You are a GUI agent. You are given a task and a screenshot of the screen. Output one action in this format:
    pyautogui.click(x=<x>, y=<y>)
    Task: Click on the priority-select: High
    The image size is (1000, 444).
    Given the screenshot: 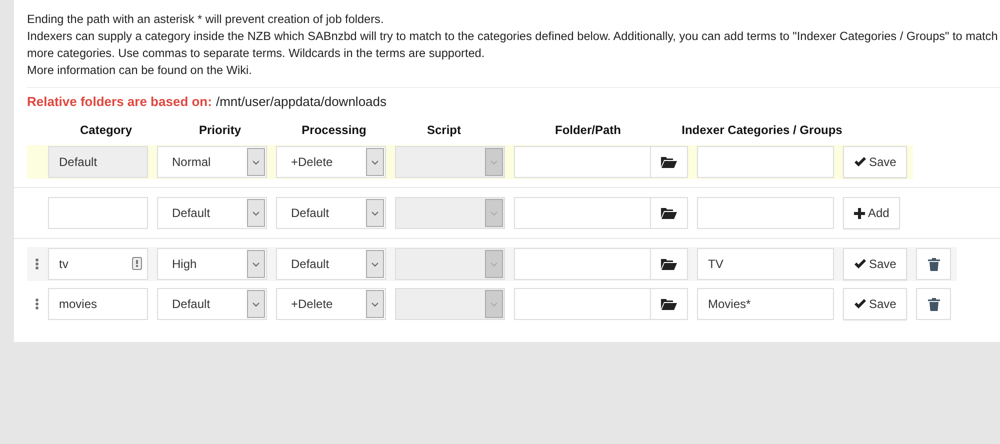 What is the action you would take?
    pyautogui.click(x=212, y=264)
    